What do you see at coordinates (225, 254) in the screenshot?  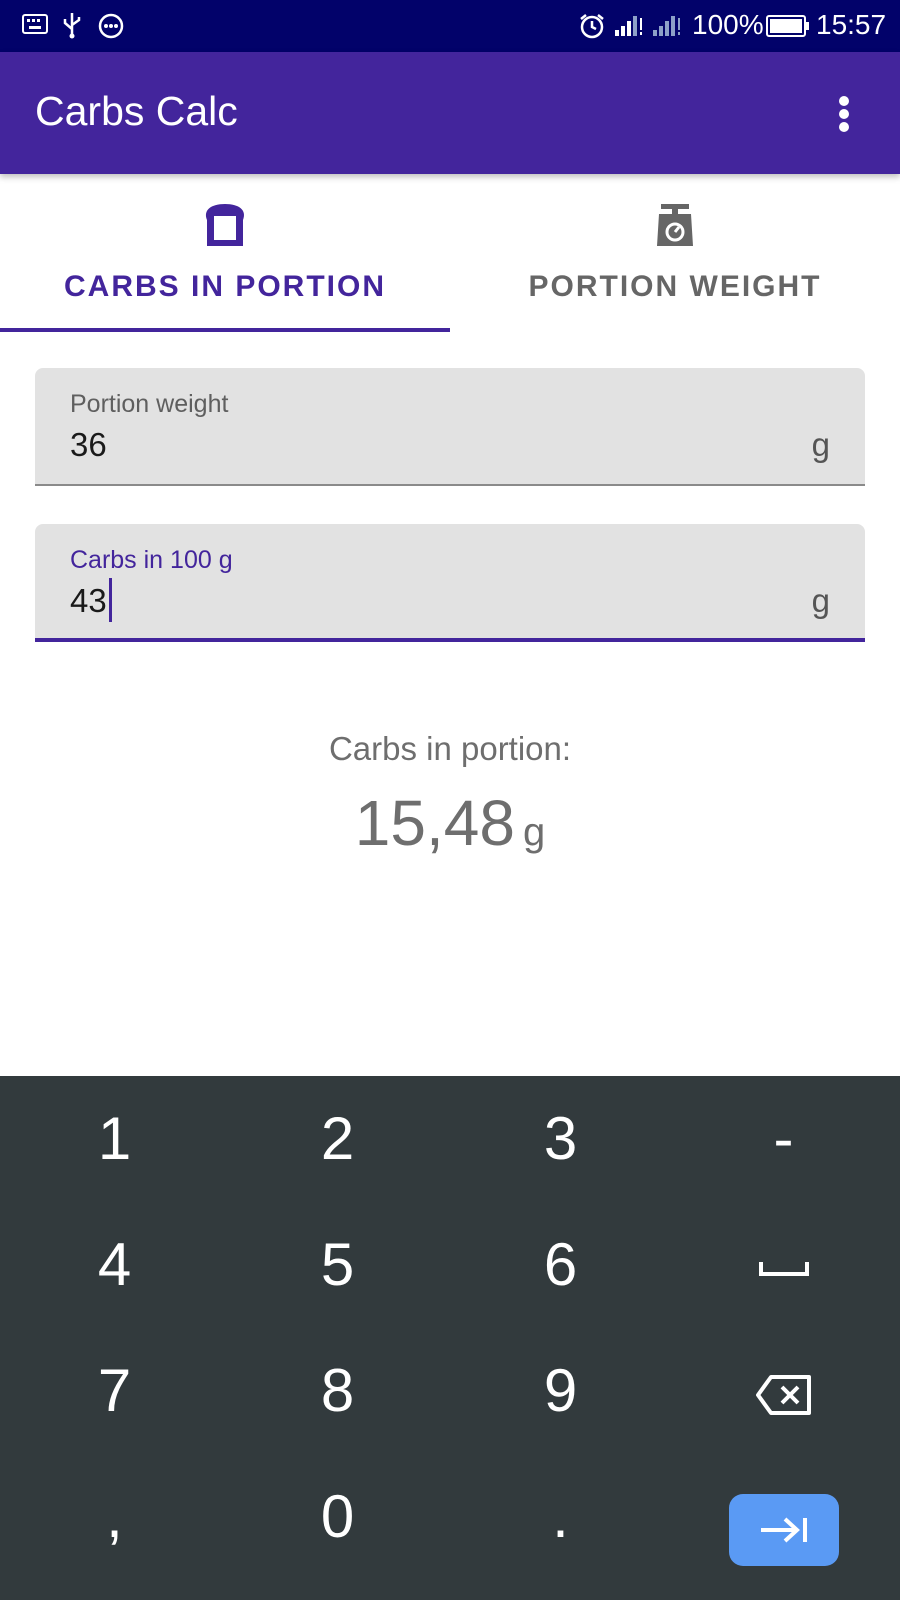 I see `tab-carbs-in-portion: CARBS IN PORTION` at bounding box center [225, 254].